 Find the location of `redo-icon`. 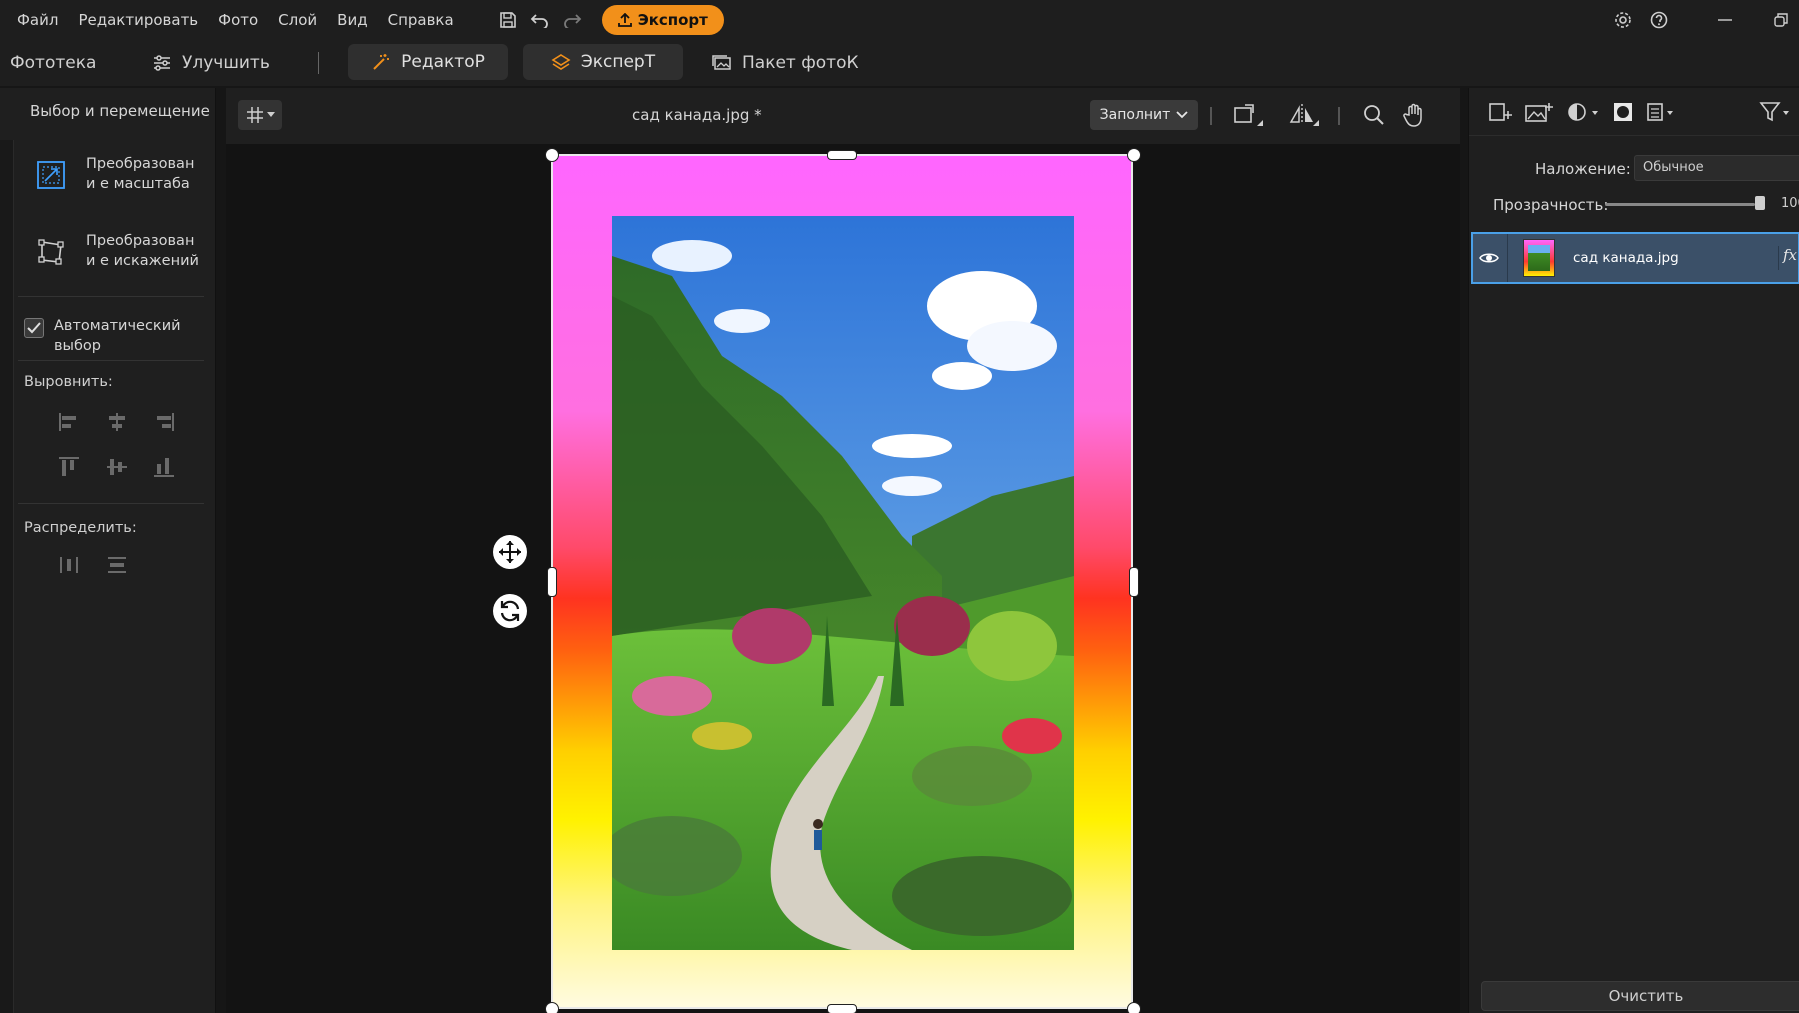

redo-icon is located at coordinates (572, 20).